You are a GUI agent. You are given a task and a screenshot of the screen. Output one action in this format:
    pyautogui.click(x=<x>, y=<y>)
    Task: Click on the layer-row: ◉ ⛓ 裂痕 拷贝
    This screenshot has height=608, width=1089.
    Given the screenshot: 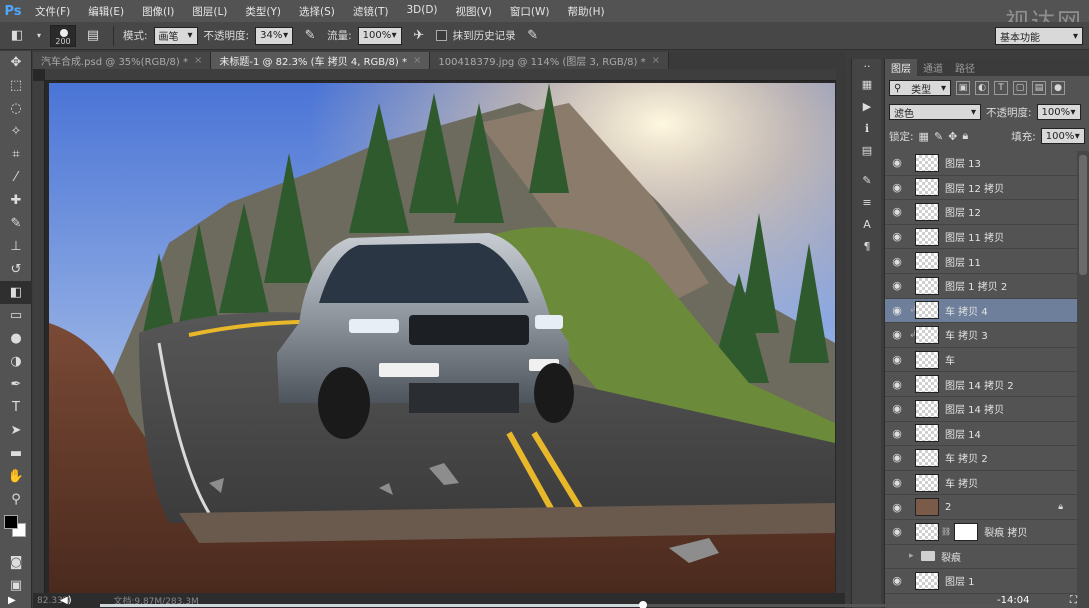 What is the action you would take?
    pyautogui.click(x=981, y=532)
    